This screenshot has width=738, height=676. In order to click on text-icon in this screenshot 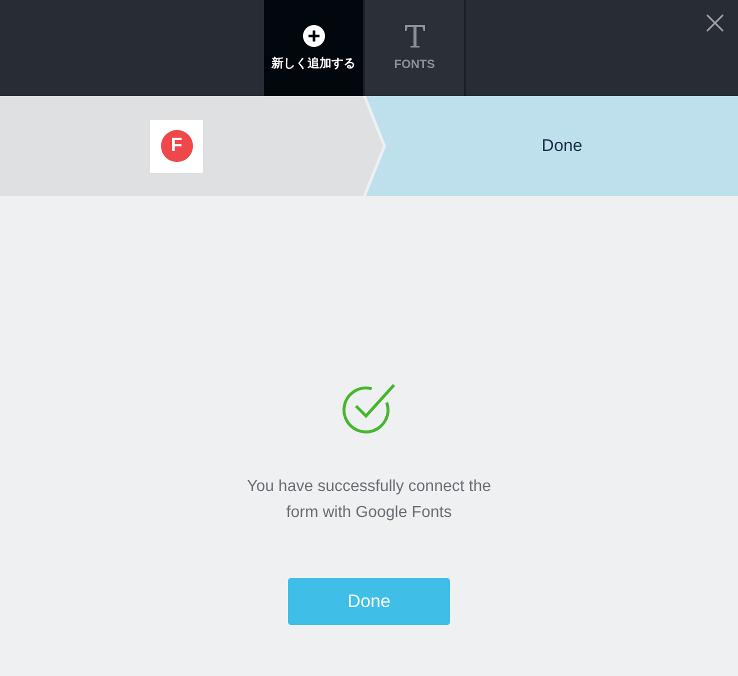, I will do `click(414, 36)`.